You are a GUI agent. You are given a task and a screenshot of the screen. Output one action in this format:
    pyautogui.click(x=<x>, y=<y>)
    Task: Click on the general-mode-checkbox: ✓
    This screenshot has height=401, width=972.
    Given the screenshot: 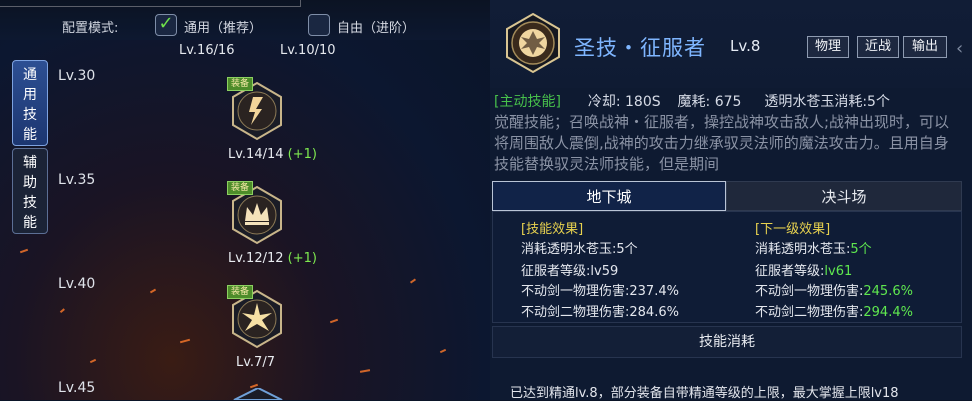 What is the action you would take?
    pyautogui.click(x=166, y=25)
    